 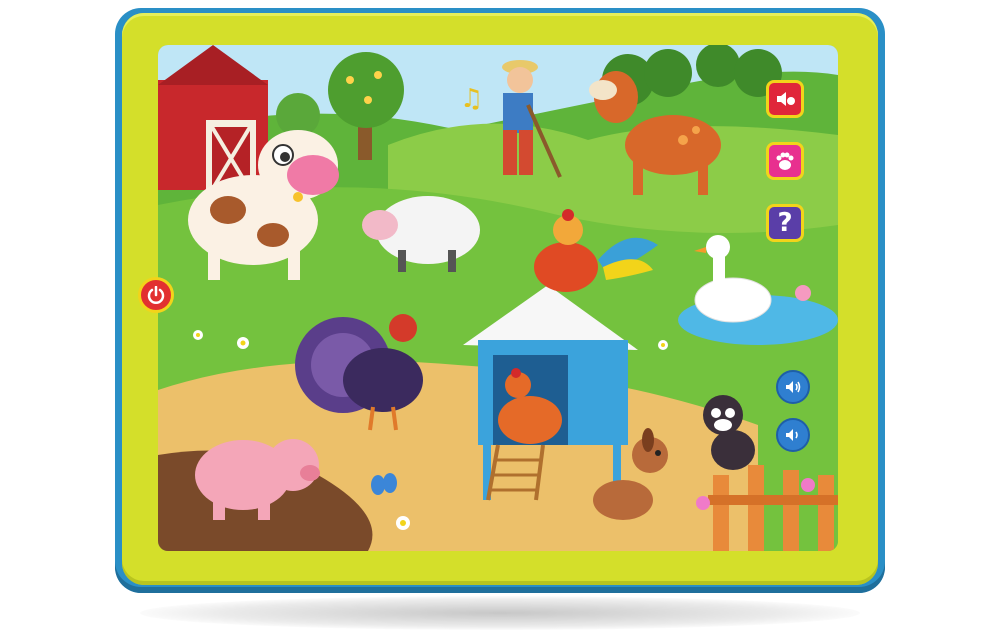 I want to click on help-label: ?, so click(x=785, y=223).